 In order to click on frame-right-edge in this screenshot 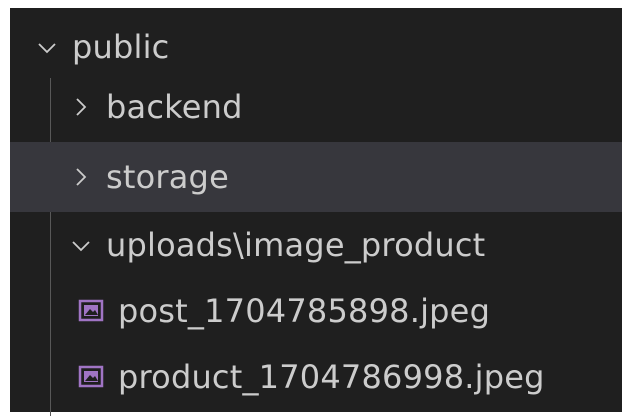, I will do `click(625, 208)`.